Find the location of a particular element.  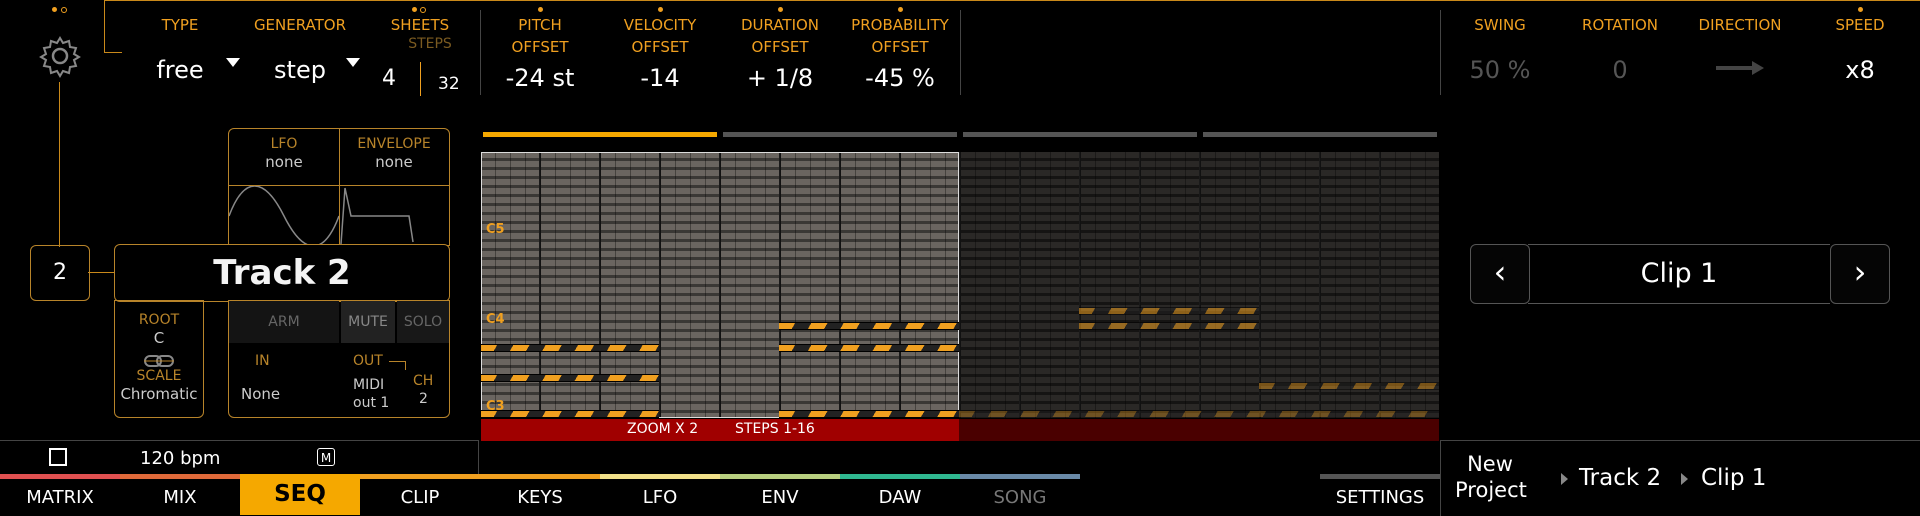

tab-keys: KEYS is located at coordinates (540, 498).